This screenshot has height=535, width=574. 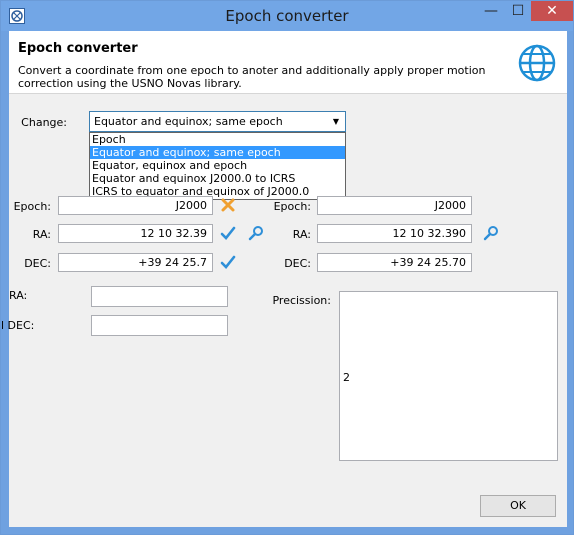 What do you see at coordinates (44, 122) in the screenshot?
I see `change-label: Change:` at bounding box center [44, 122].